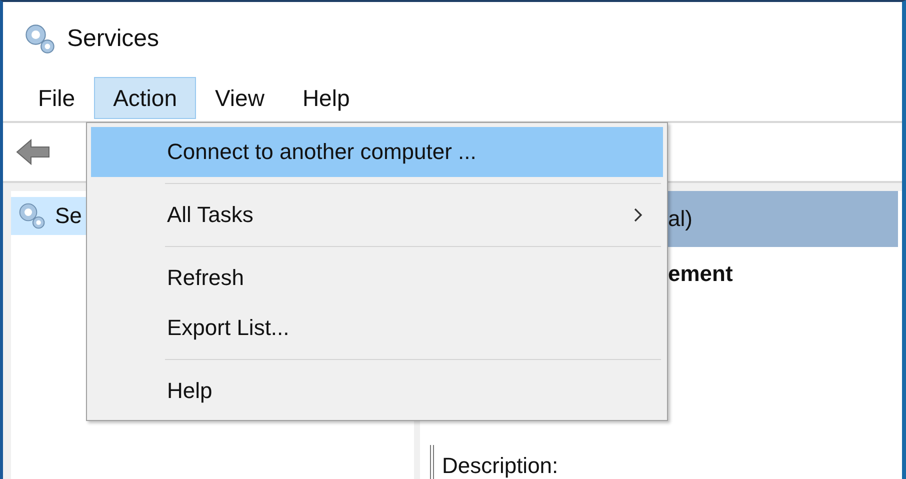  I want to click on tree-item: Se, so click(49, 216).